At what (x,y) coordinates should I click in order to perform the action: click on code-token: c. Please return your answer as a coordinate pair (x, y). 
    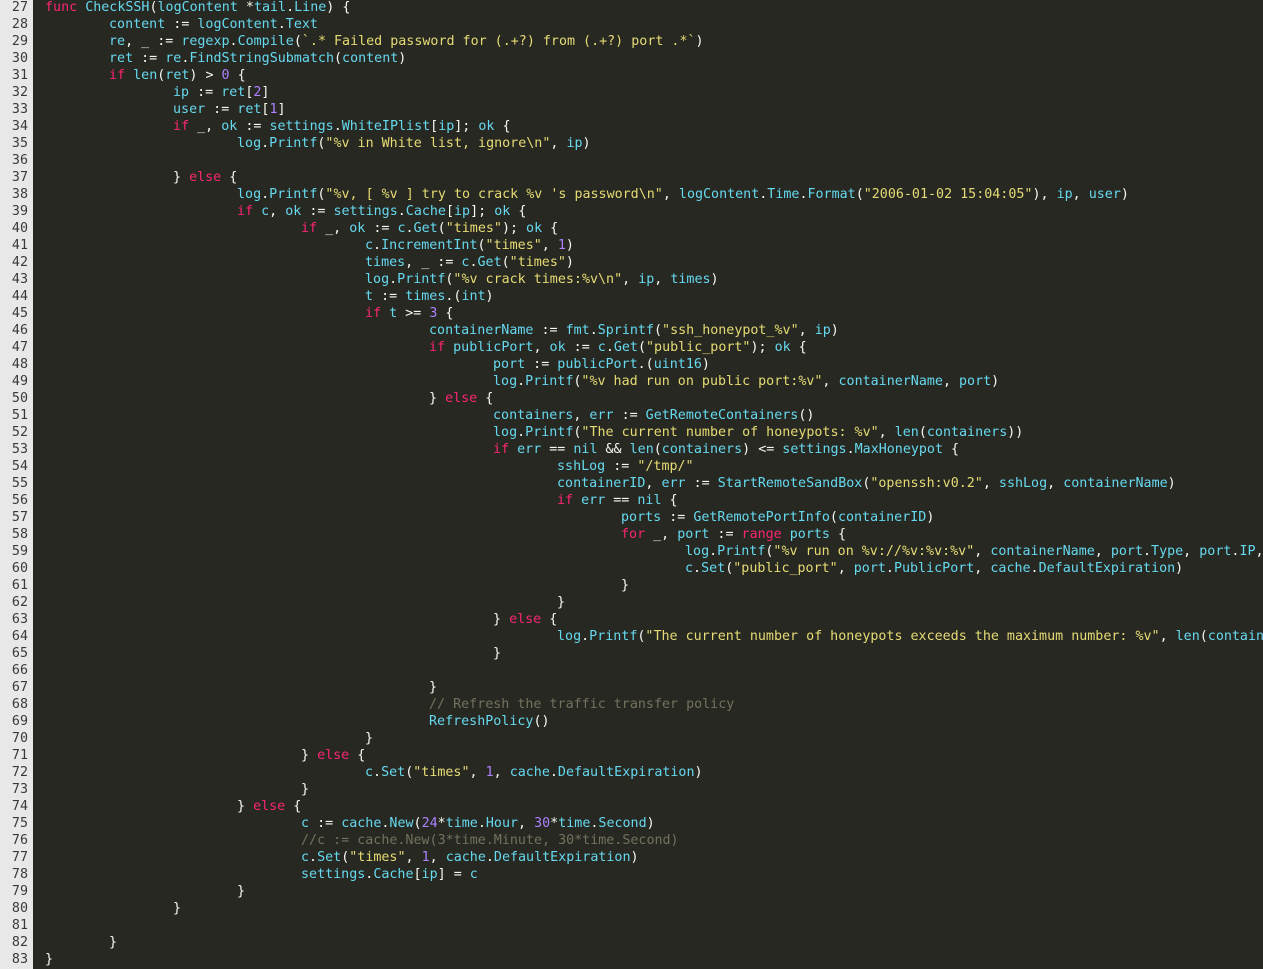
    Looking at the image, I should click on (305, 857).